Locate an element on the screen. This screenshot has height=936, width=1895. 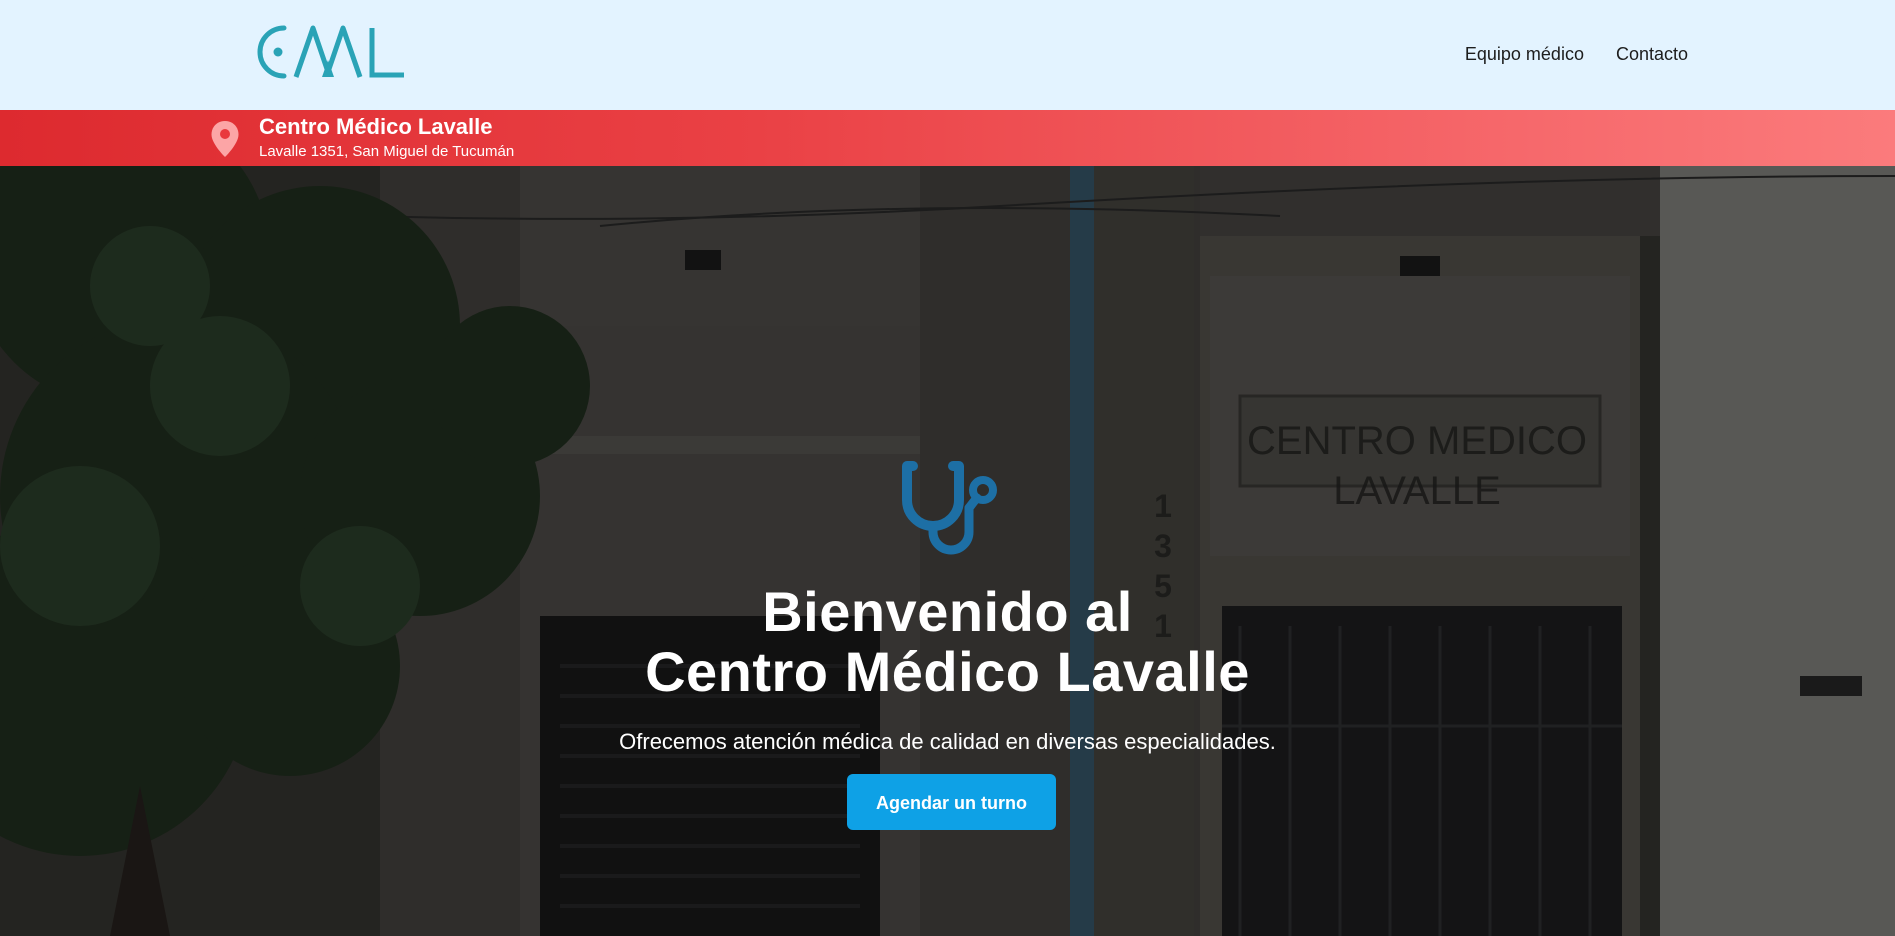
location-name: Centro Médico Lavalle is located at coordinates (376, 126).